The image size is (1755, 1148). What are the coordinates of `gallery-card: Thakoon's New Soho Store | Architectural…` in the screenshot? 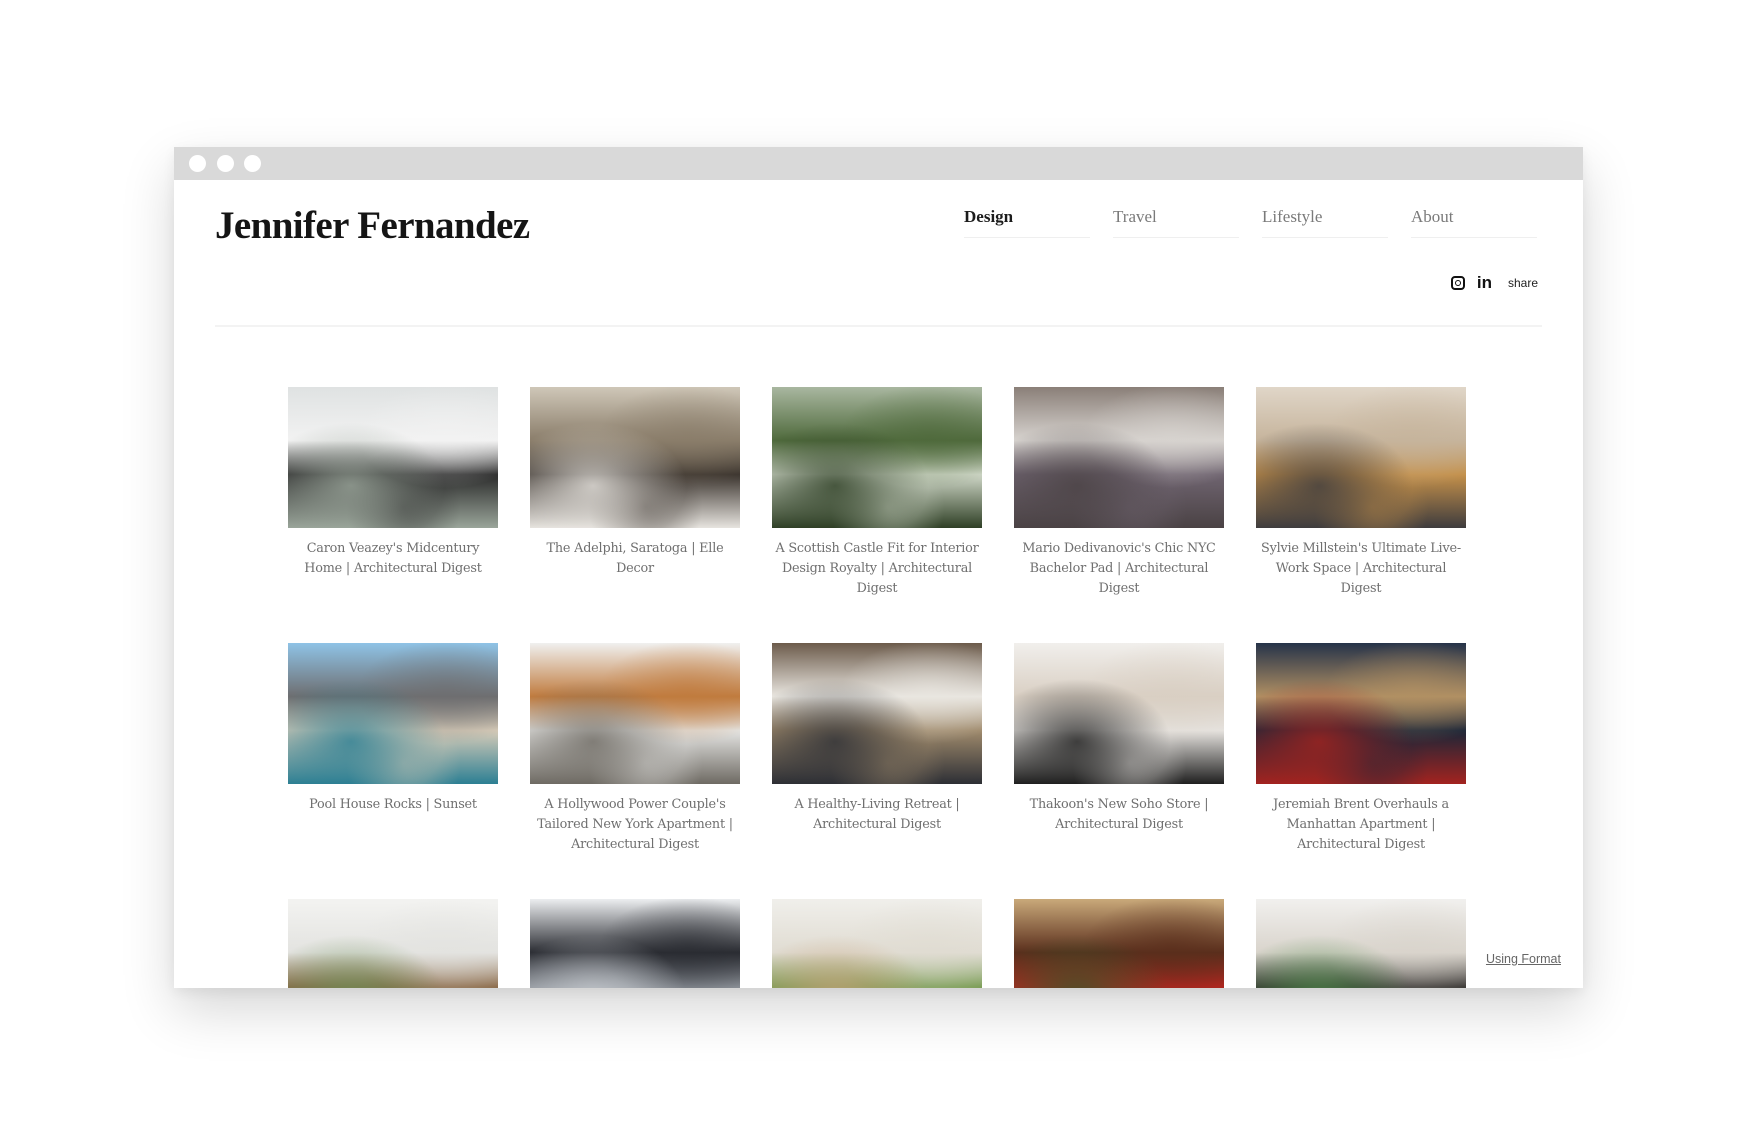 It's located at (1119, 739).